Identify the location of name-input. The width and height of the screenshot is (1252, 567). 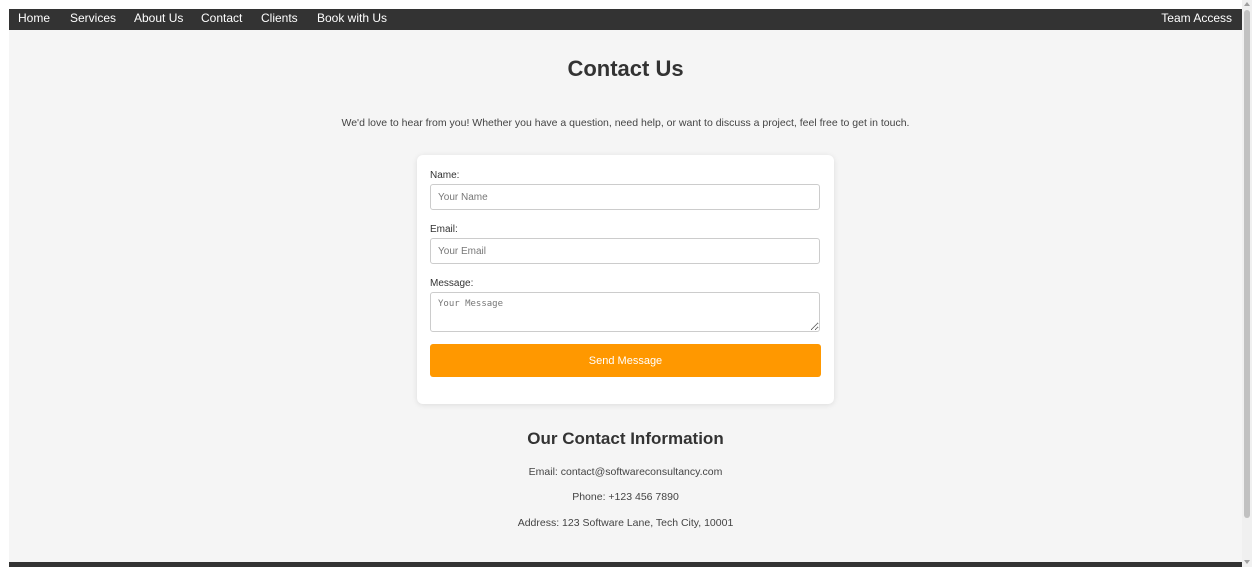
(625, 197).